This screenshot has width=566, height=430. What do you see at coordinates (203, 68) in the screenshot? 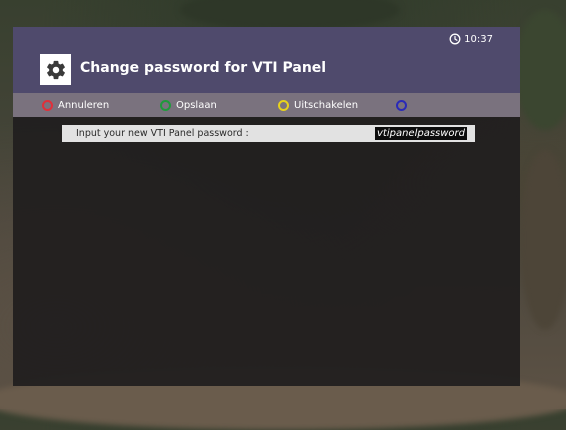
I see `page-title: Change password for VTI Panel` at bounding box center [203, 68].